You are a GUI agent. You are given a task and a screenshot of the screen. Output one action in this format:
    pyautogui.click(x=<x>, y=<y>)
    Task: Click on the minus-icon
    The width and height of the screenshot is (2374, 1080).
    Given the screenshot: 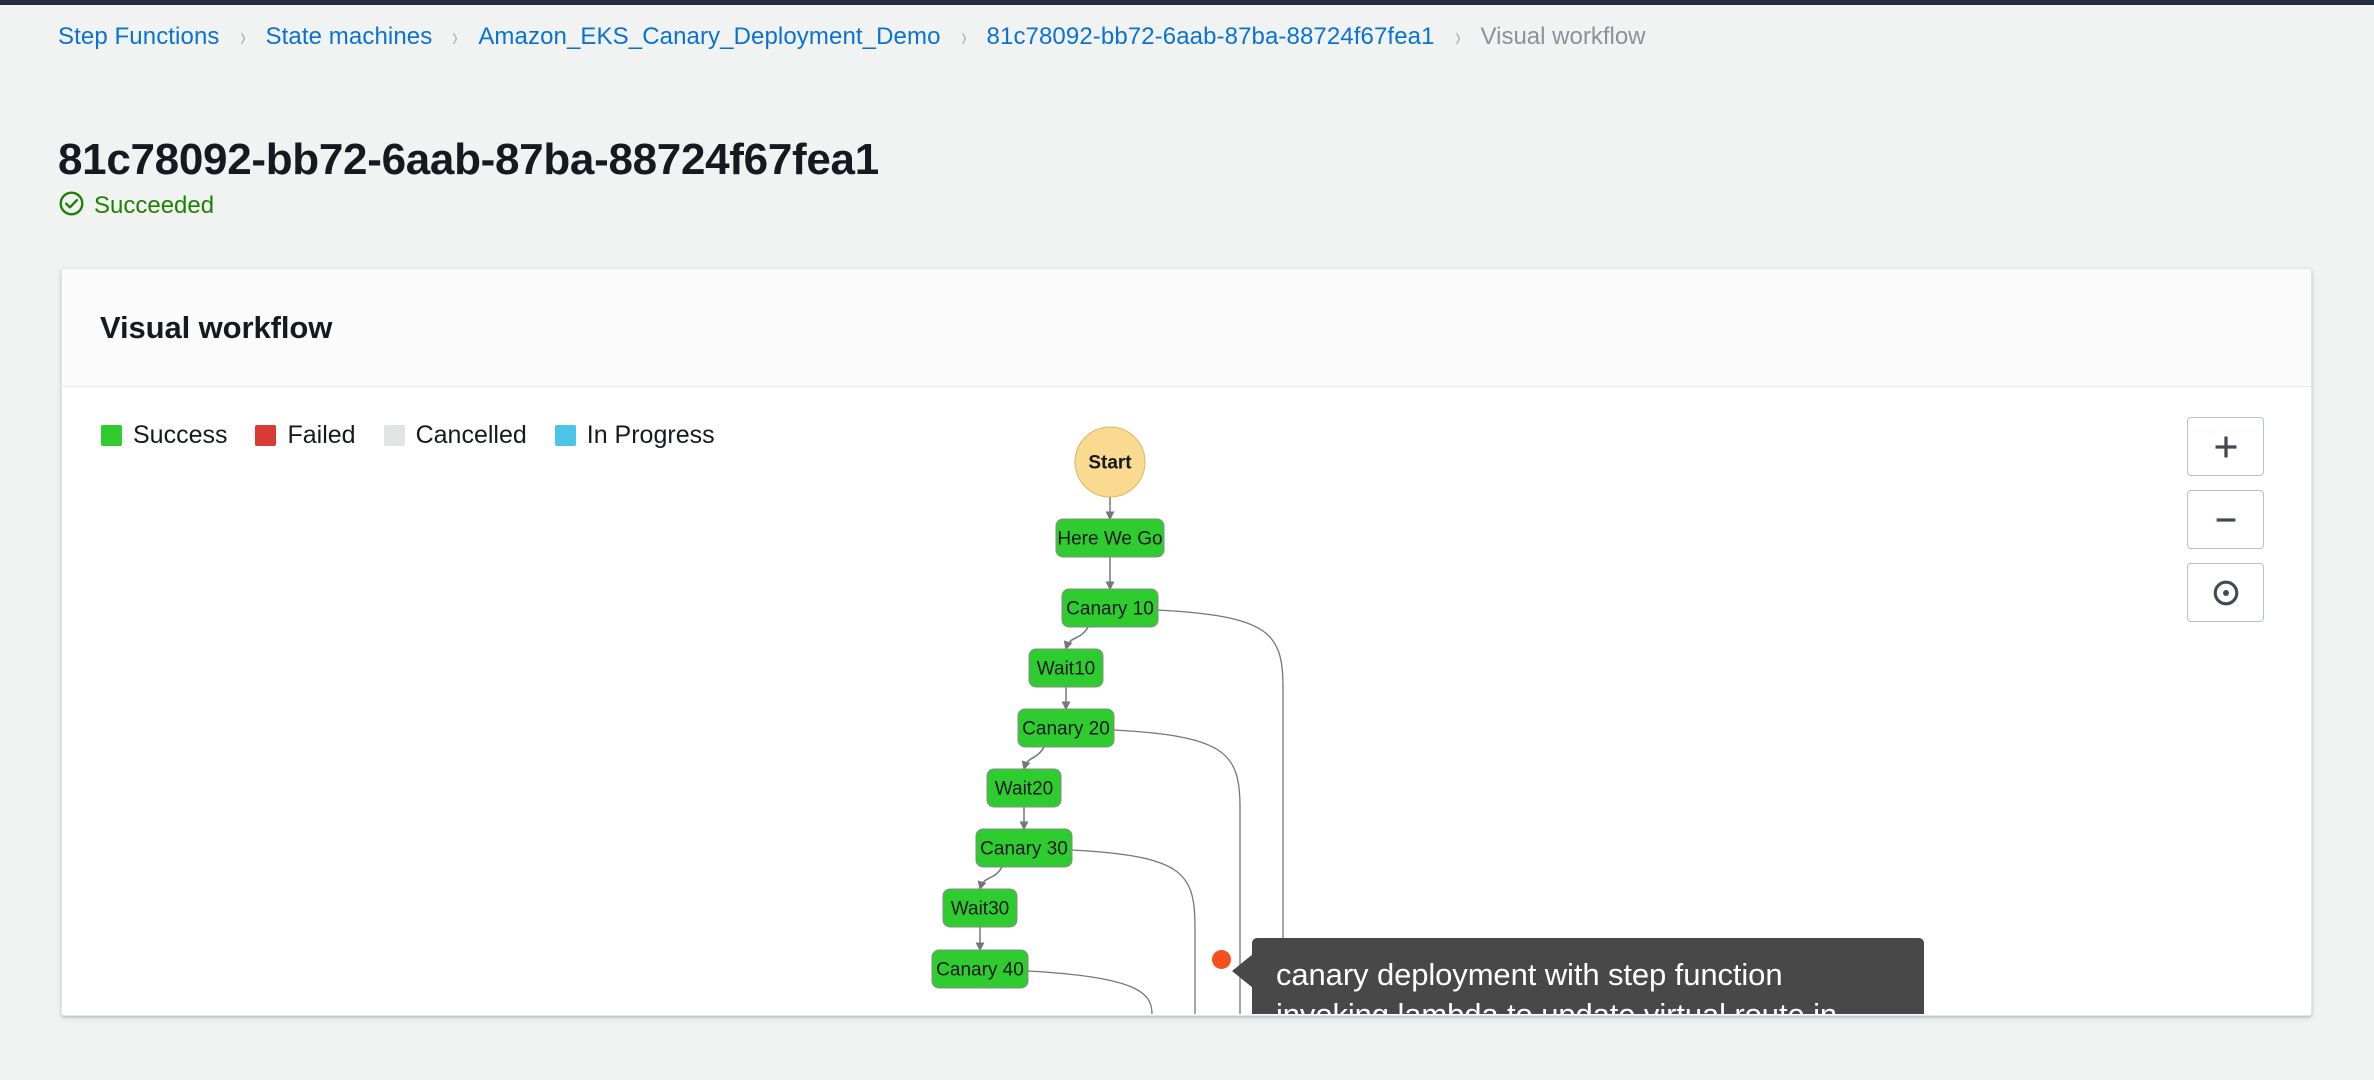 What is the action you would take?
    pyautogui.click(x=2226, y=520)
    